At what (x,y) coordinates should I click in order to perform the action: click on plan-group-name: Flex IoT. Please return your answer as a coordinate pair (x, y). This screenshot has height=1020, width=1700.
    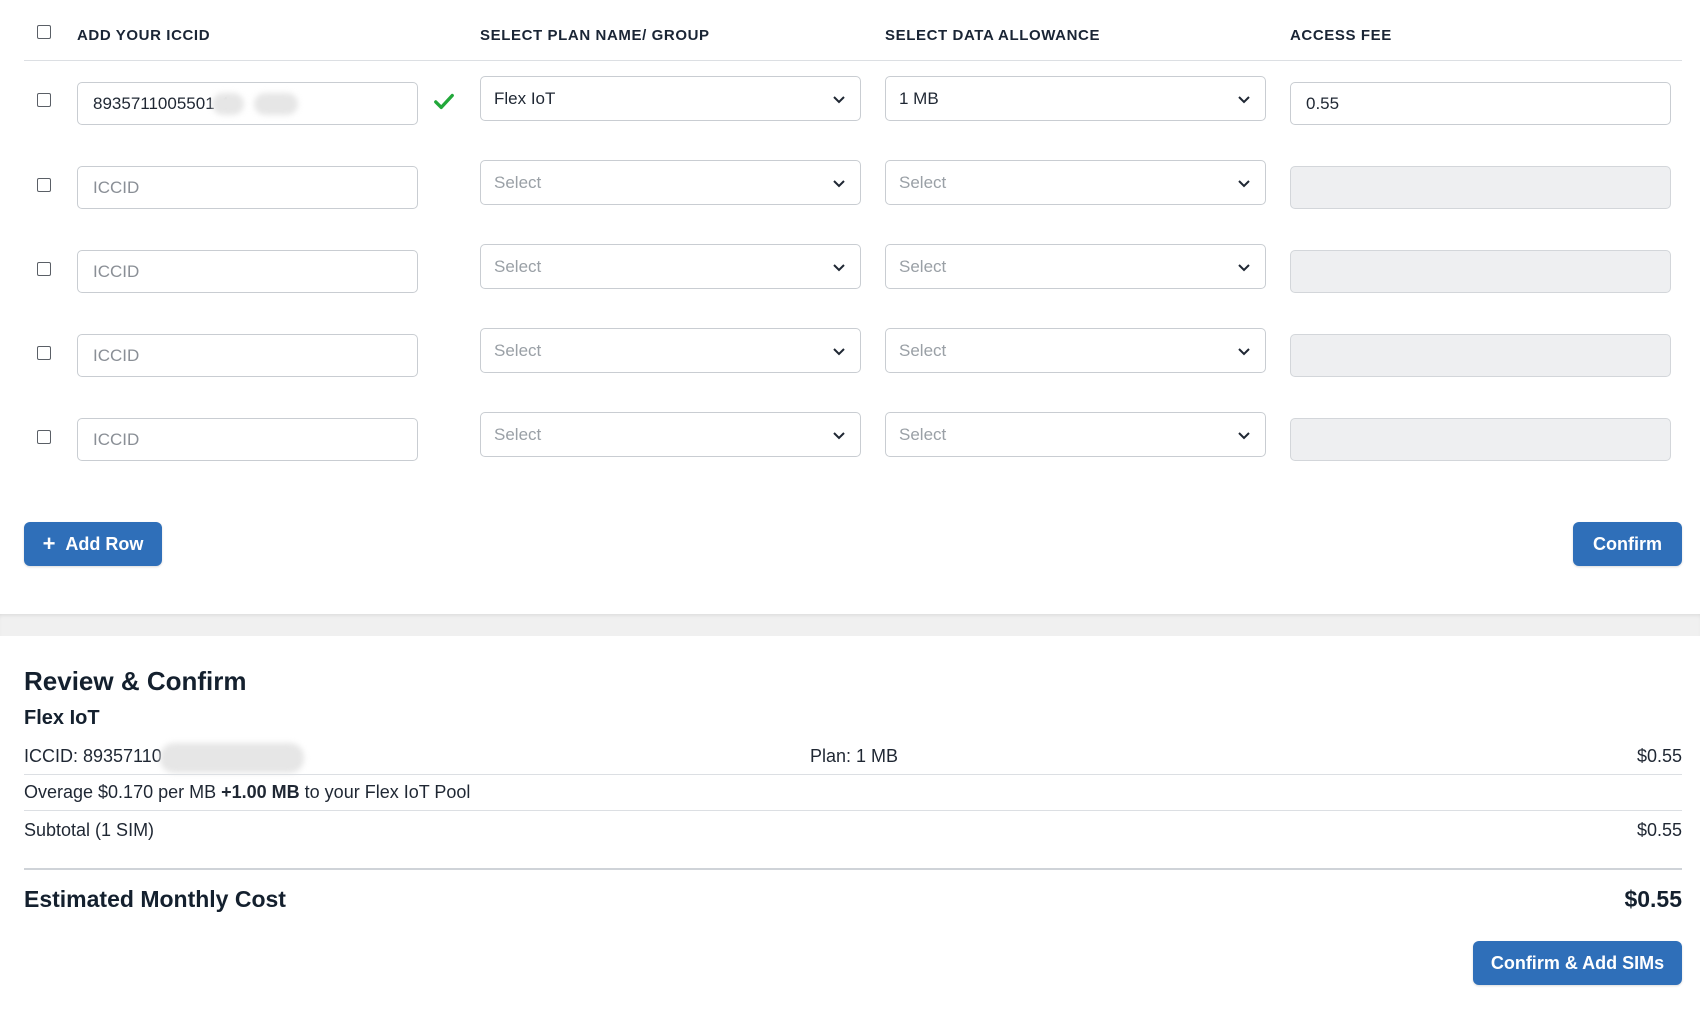
    Looking at the image, I should click on (62, 718).